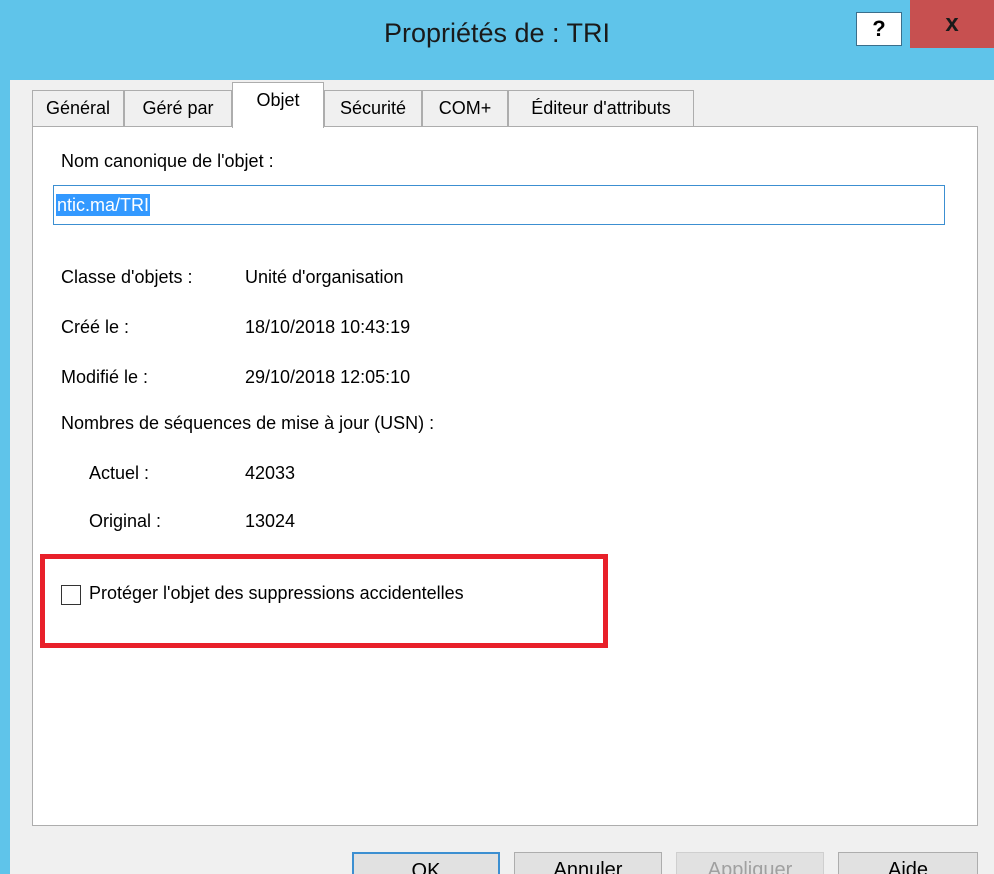 This screenshot has width=994, height=874. Describe the element at coordinates (167, 161) in the screenshot. I see `canonical-name-label: Nom canonique de l'objet :` at that location.